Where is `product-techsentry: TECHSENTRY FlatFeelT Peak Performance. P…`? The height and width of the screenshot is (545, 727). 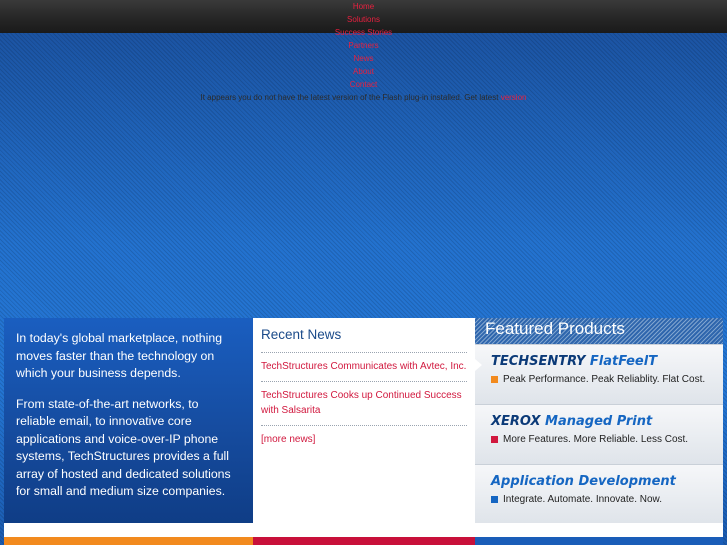
product-techsentry: TECHSENTRY FlatFeelT Peak Performance. P… is located at coordinates (599, 374).